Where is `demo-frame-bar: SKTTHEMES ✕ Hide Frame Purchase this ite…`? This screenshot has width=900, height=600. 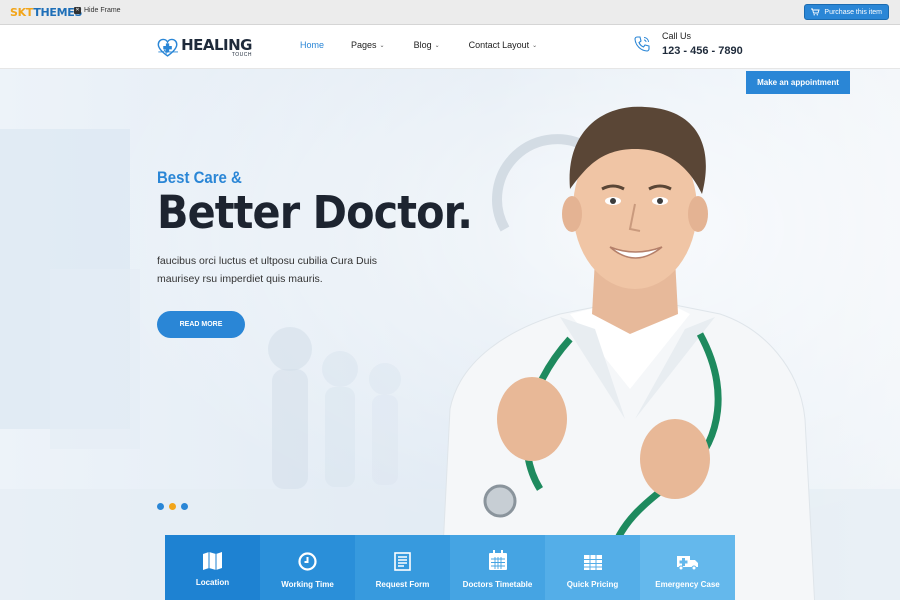 demo-frame-bar: SKTTHEMES ✕ Hide Frame Purchase this ite… is located at coordinates (450, 12).